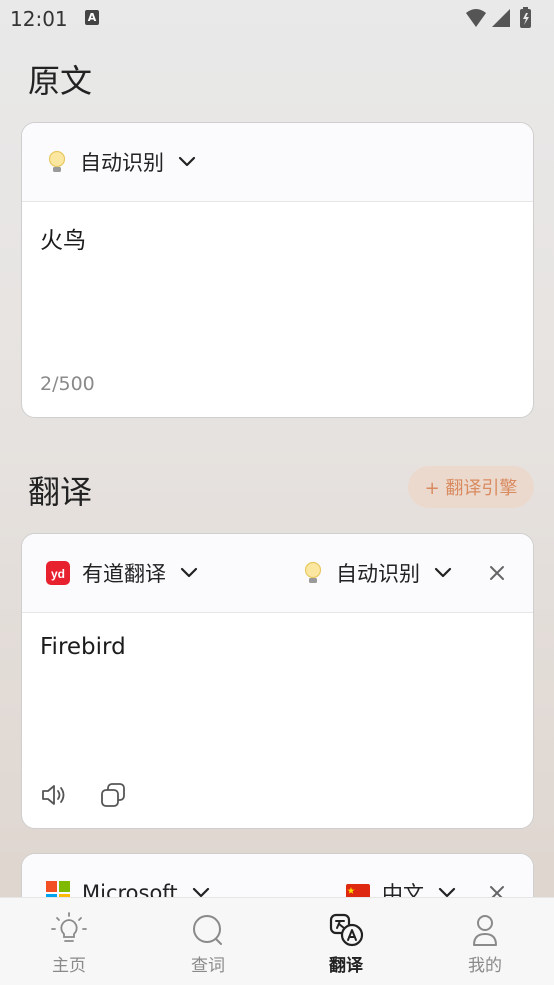 This screenshot has width=554, height=985. Describe the element at coordinates (92, 17) in the screenshot. I see `notification-icon: A` at that location.